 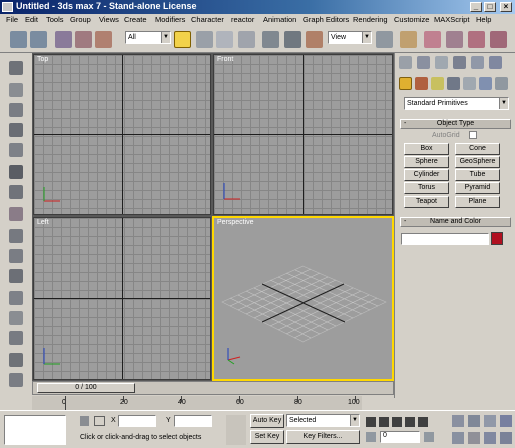 I want to click on menu-tools: Tools, so click(x=55, y=19).